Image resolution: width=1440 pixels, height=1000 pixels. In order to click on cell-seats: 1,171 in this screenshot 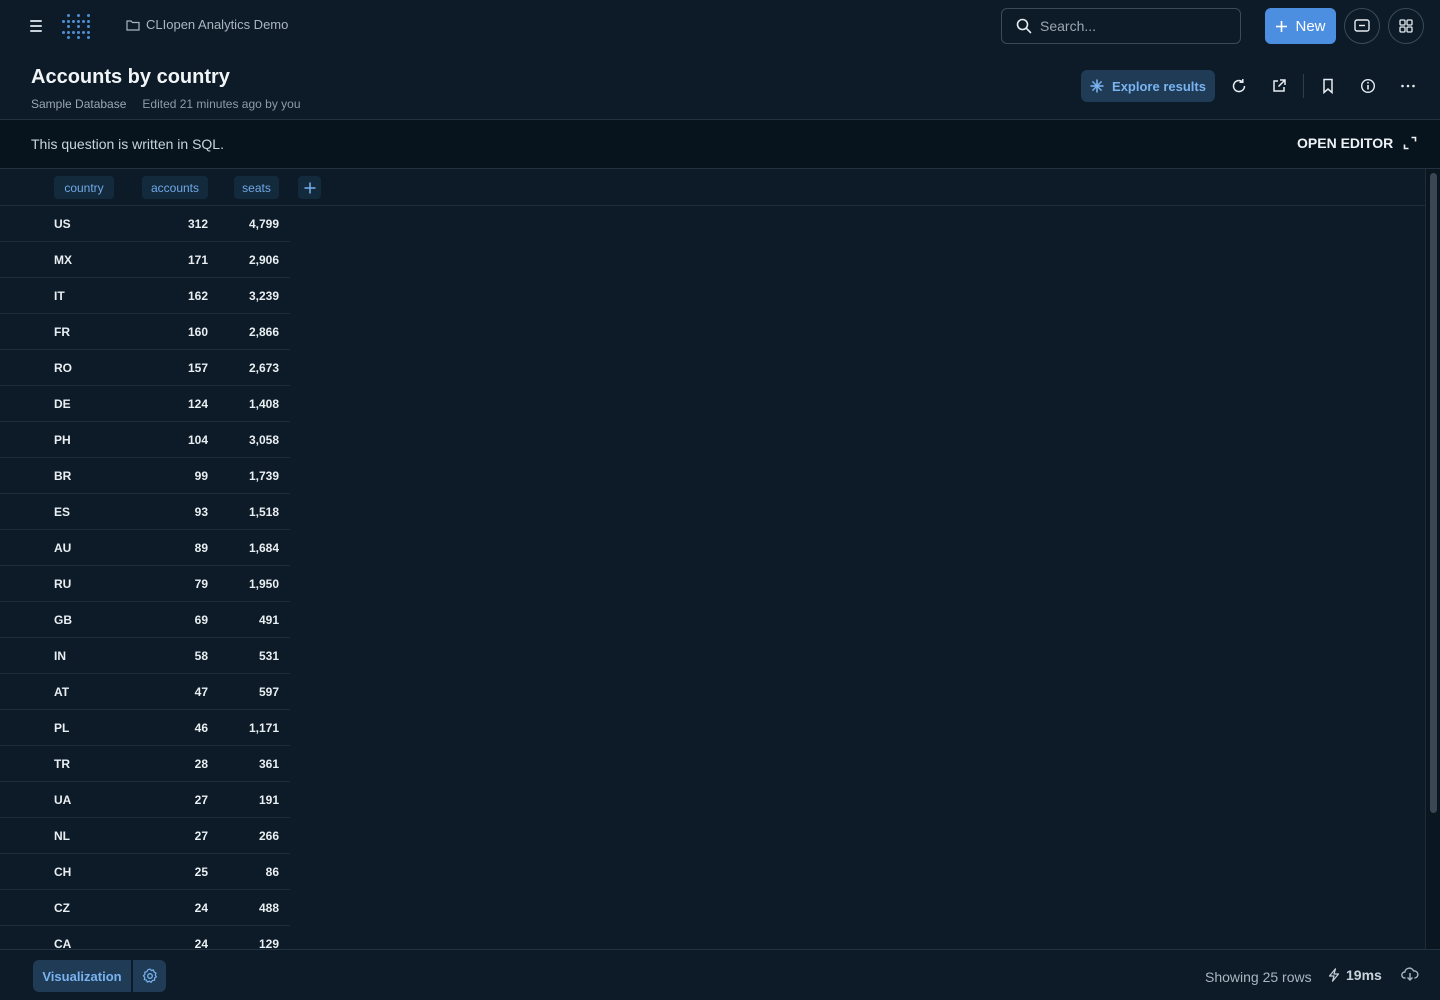, I will do `click(264, 728)`.